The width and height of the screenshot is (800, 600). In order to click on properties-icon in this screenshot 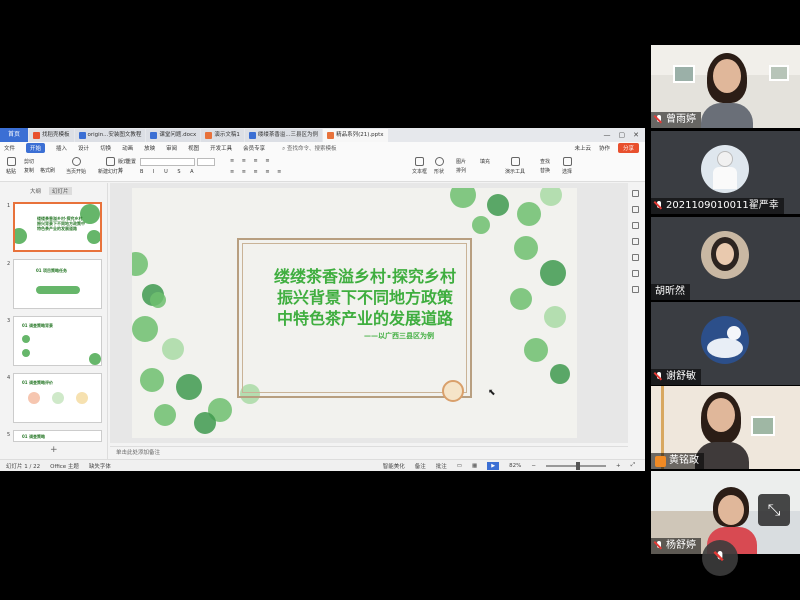, I will do `click(635, 193)`.